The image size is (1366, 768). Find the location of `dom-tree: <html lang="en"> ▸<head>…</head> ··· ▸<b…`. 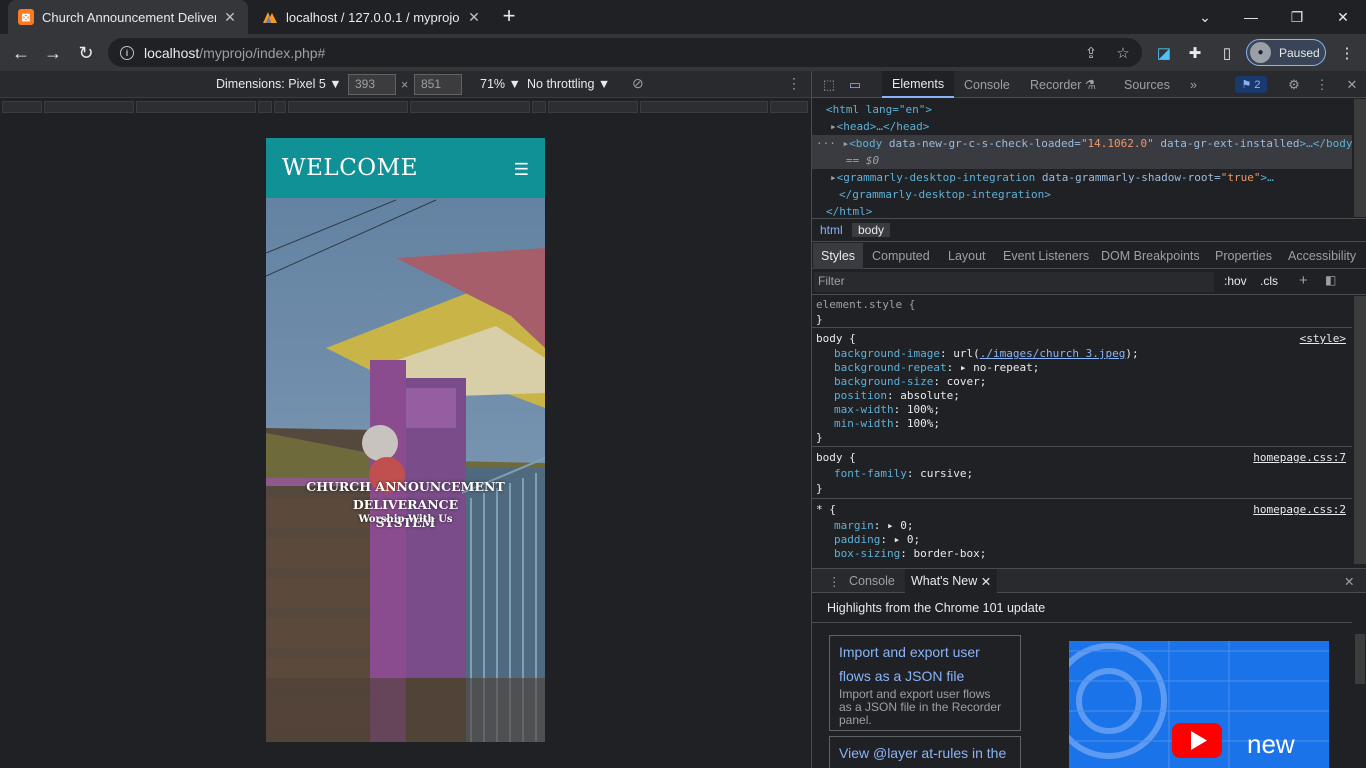

dom-tree: <html lang="en"> ▸<head>…</head> ··· ▸<b… is located at coordinates (1082, 158).